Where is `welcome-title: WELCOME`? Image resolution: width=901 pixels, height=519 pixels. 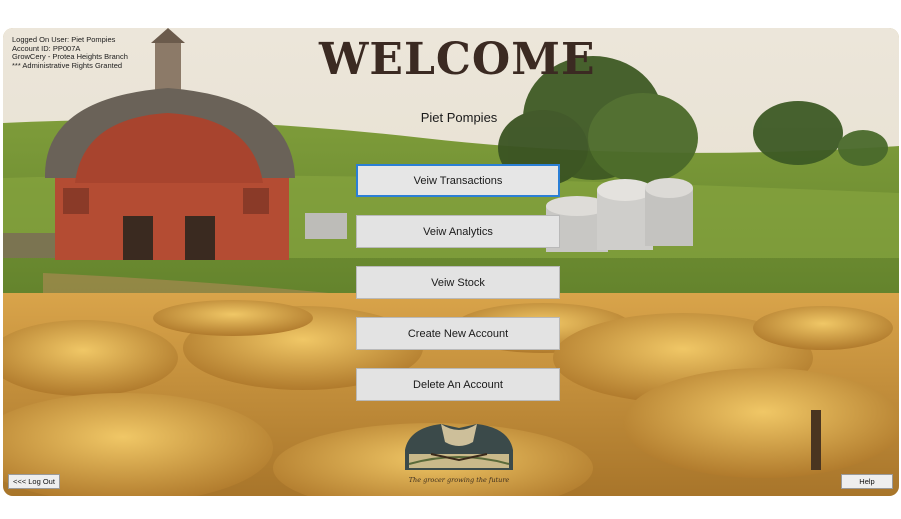 welcome-title: WELCOME is located at coordinates (457, 59).